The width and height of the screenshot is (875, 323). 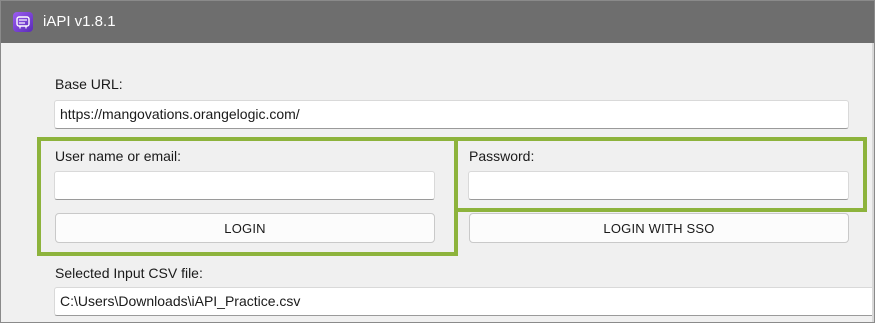 What do you see at coordinates (118, 156) in the screenshot?
I see `username-label: User name or email:` at bounding box center [118, 156].